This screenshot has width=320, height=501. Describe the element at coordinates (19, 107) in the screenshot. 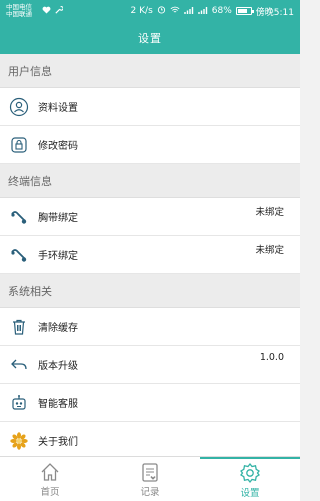

I see `user-icon` at that location.